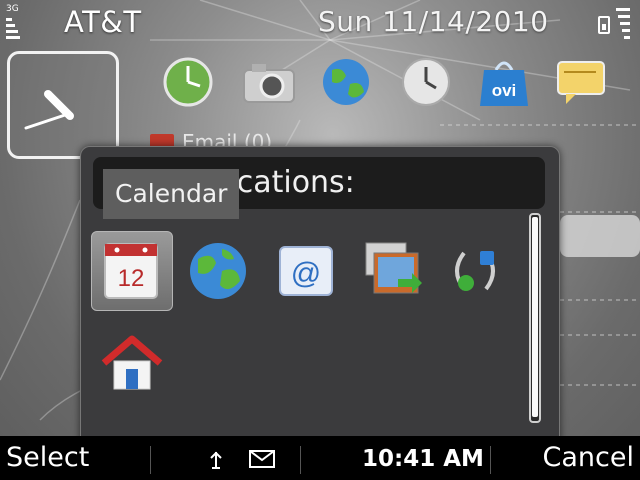 The height and width of the screenshot is (480, 640). I want to click on signal-strength-icon: 3G, so click(14, 22).